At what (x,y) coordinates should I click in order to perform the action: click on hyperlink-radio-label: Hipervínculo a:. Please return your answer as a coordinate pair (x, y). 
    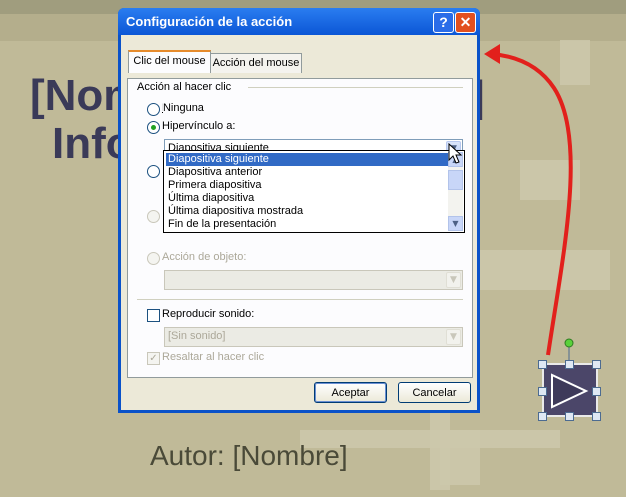
    Looking at the image, I should click on (198, 126).